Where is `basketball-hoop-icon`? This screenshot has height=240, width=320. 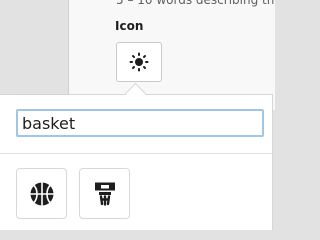
basketball-hoop-icon is located at coordinates (105, 194).